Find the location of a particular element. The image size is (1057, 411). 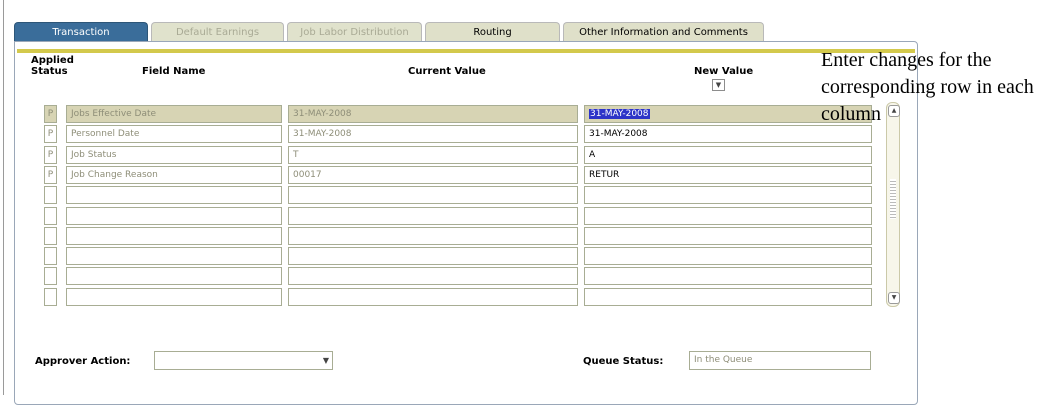

grid-scrollbar: ▲ ▼ is located at coordinates (893, 204).